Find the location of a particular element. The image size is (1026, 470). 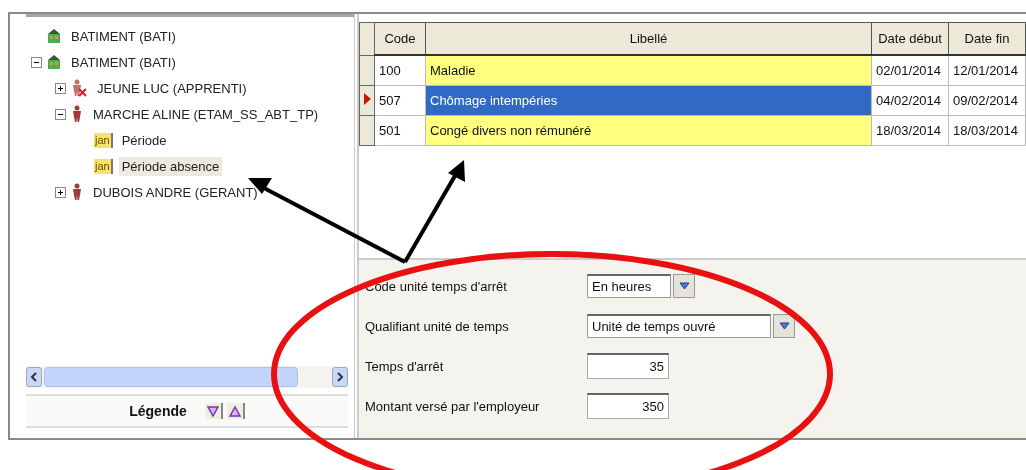

tree-item: JEUNE LUC (APPRENTI) is located at coordinates (172, 88).